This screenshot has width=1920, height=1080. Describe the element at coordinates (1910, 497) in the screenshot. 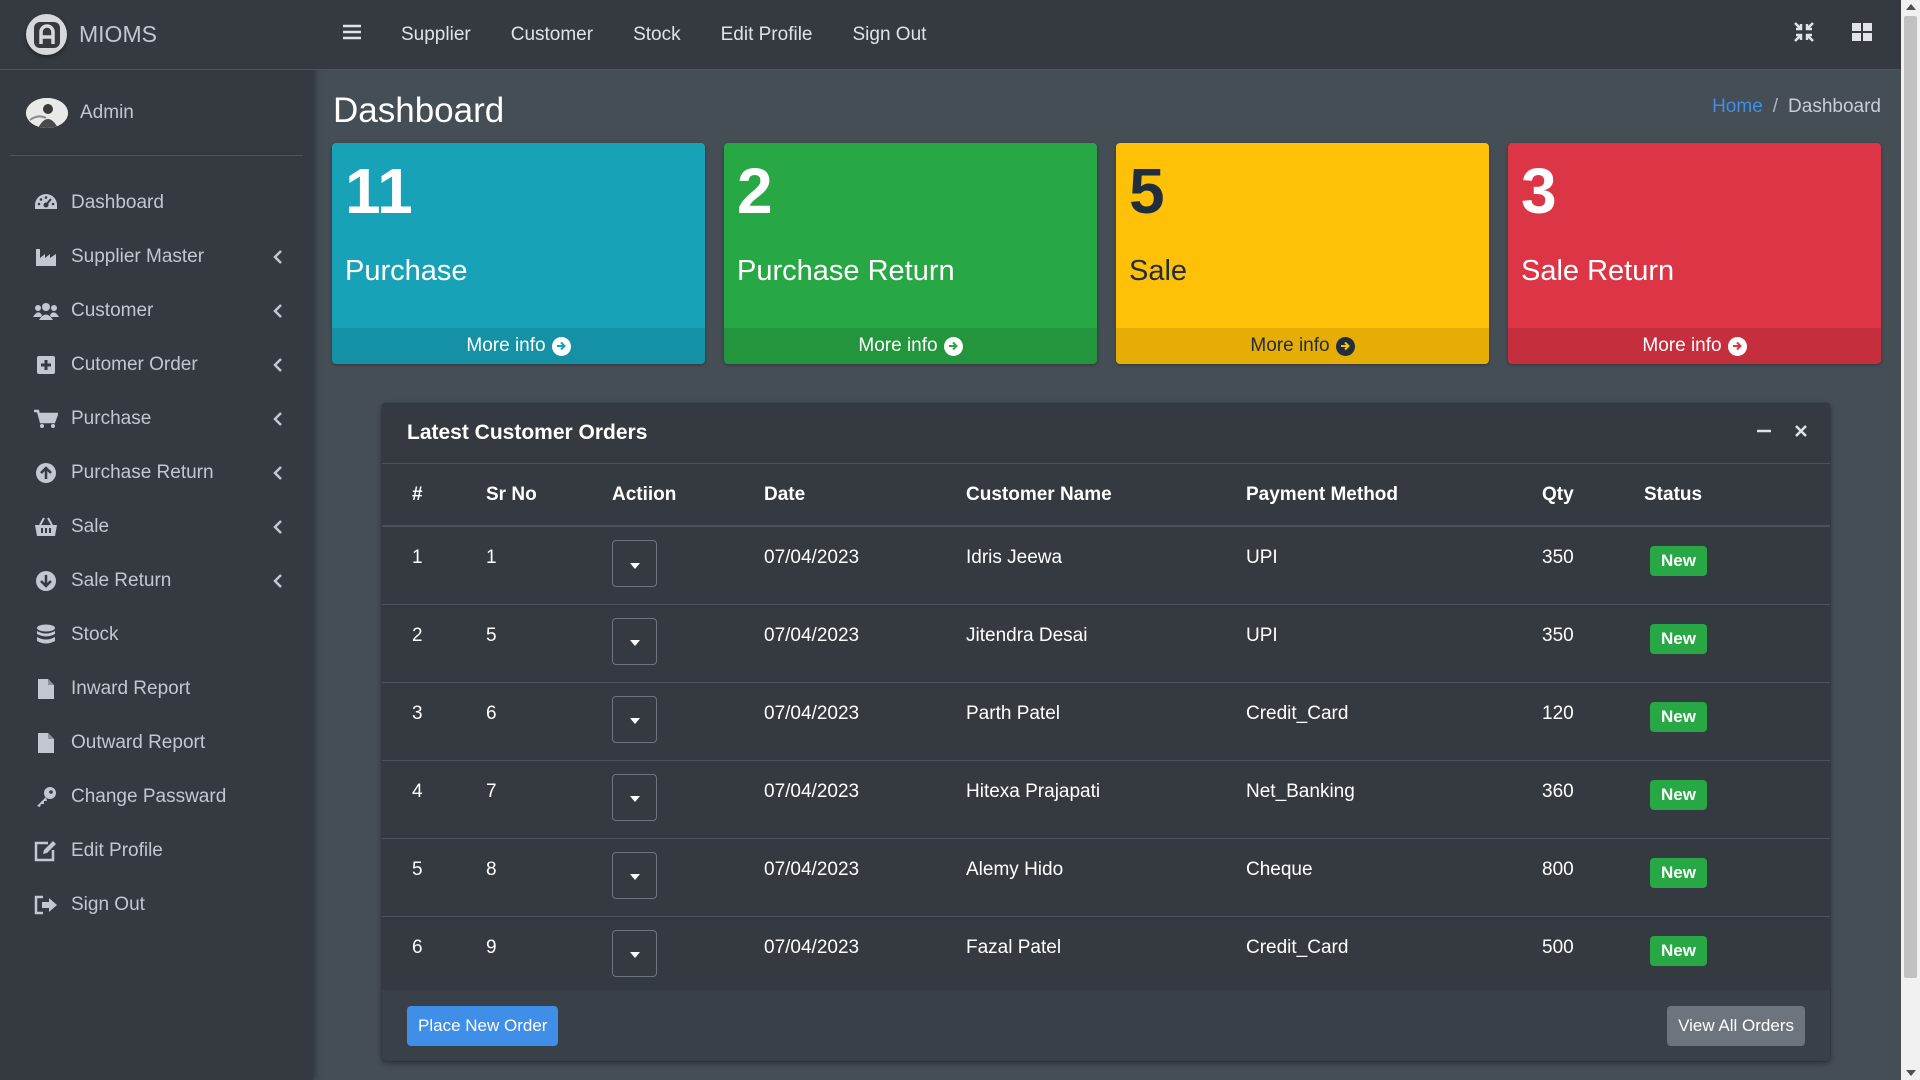

I see `scroll-thumb` at that location.